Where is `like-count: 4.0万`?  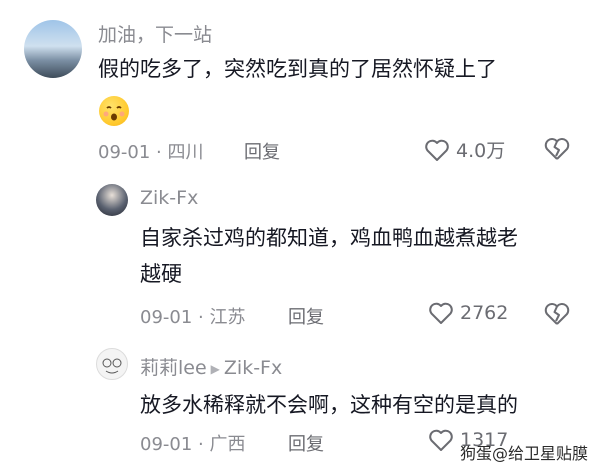 like-count: 4.0万 is located at coordinates (481, 151).